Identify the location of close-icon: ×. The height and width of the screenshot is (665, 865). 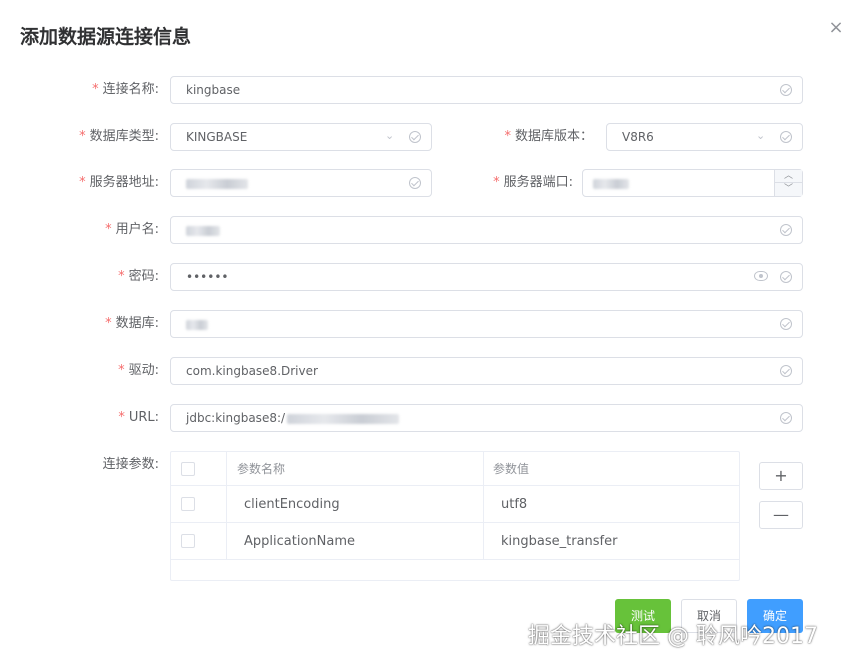
(836, 28).